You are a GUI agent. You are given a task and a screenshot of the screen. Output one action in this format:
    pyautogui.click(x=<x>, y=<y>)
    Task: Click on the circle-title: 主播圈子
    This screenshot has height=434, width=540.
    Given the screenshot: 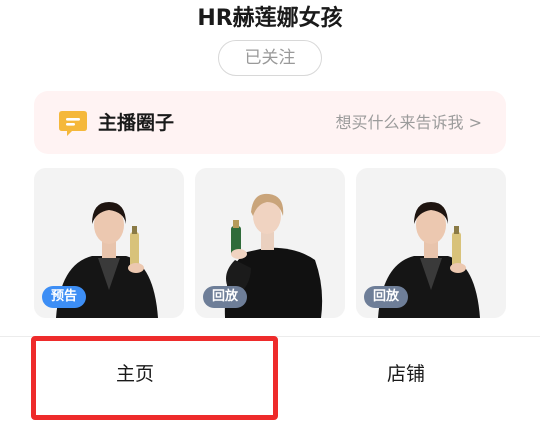 What is the action you would take?
    pyautogui.click(x=136, y=123)
    